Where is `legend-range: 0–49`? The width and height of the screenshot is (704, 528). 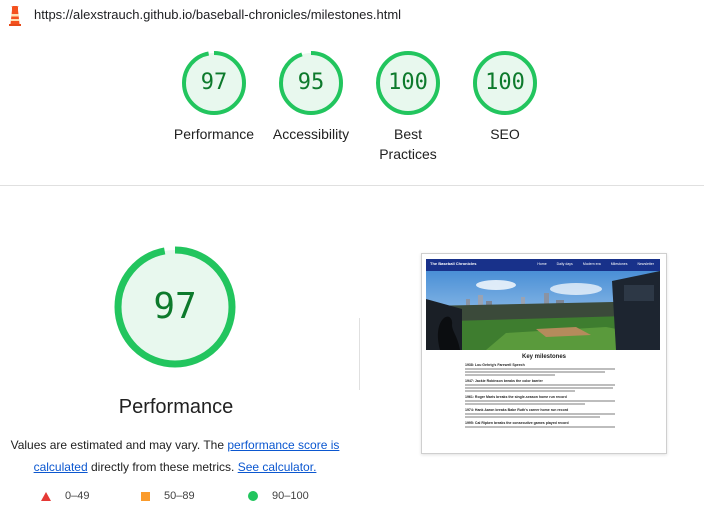
legend-range: 0–49 is located at coordinates (77, 496).